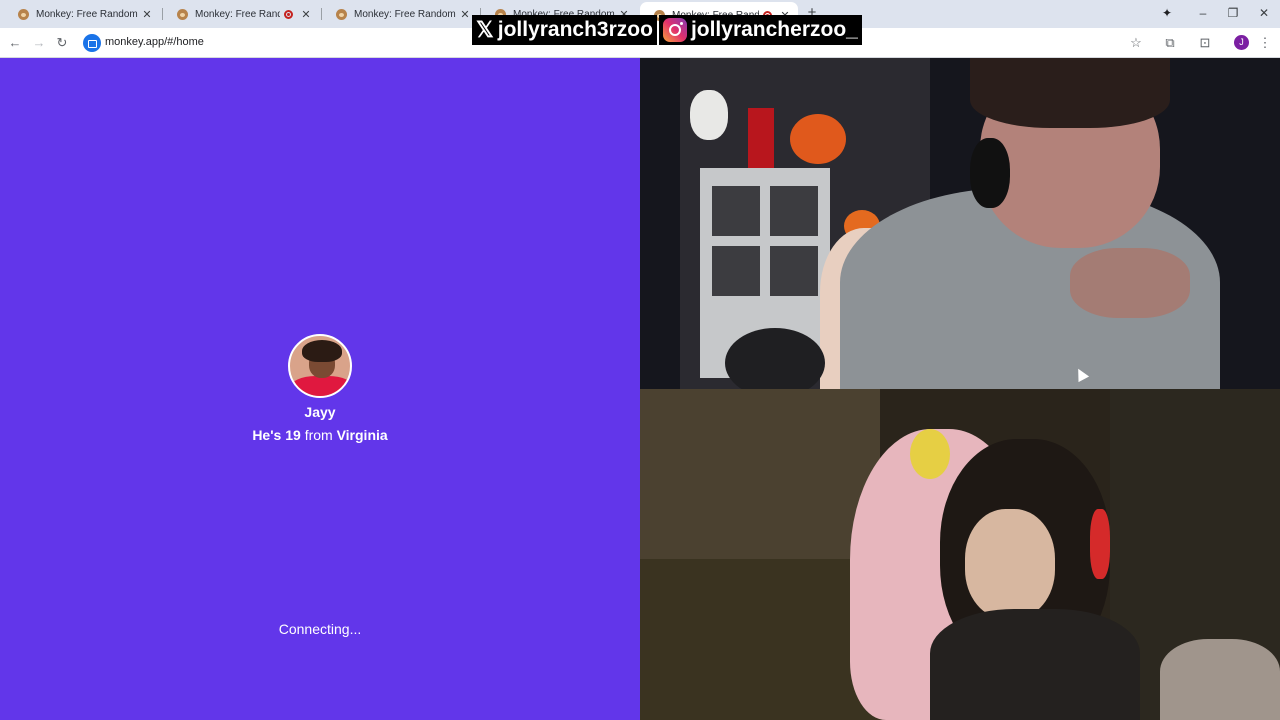 The image size is (1280, 720). I want to click on match-name: Jayy, so click(320, 412).